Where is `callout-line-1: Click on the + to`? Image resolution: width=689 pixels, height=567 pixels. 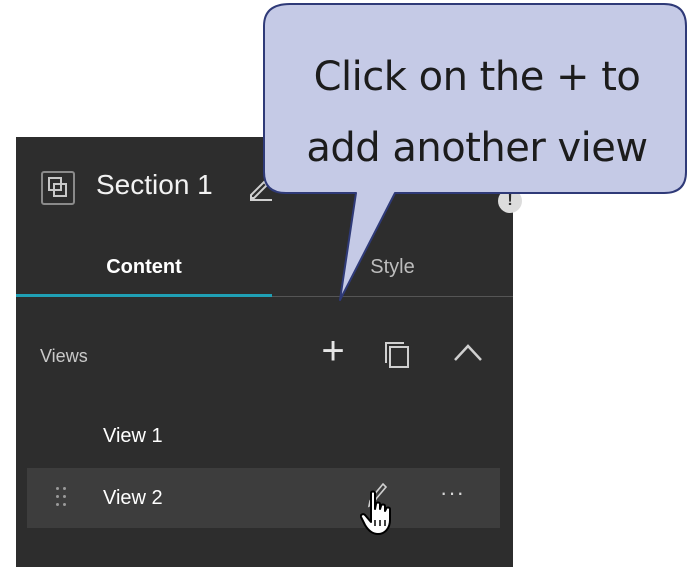 callout-line-1: Click on the + to is located at coordinates (477, 77).